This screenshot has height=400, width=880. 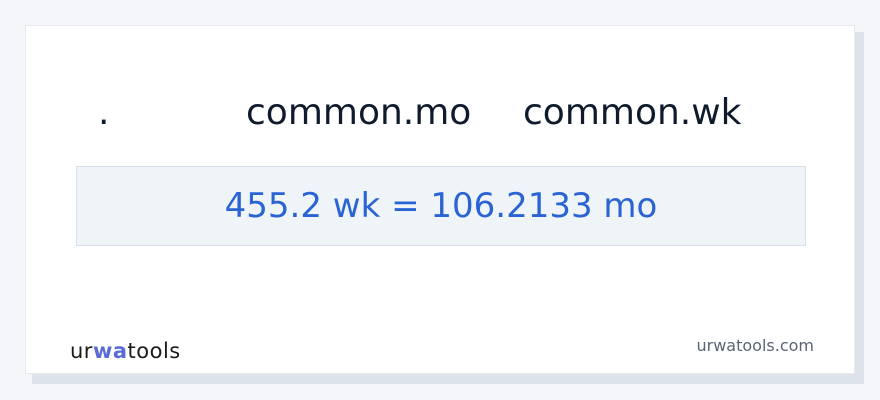 What do you see at coordinates (755, 345) in the screenshot?
I see `site-url: urwatools.com` at bounding box center [755, 345].